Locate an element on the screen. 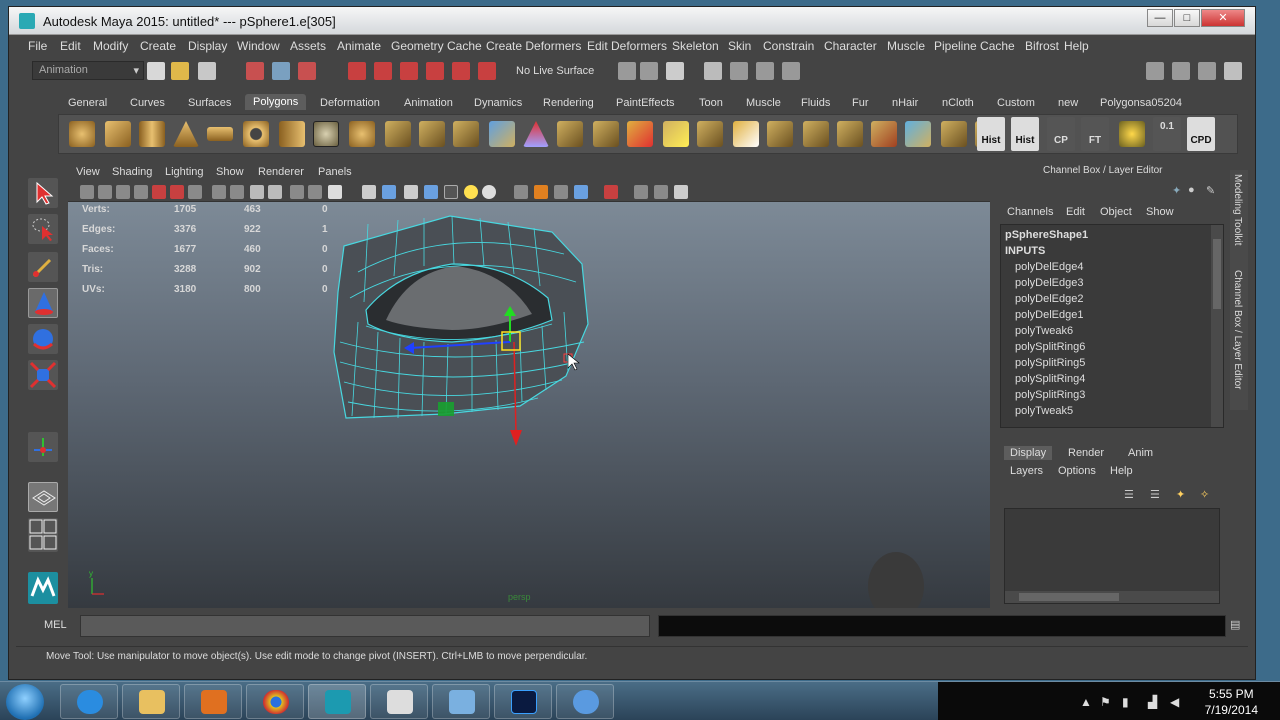 The height and width of the screenshot is (720, 1280). poly-cylinder-icon is located at coordinates (152, 134).